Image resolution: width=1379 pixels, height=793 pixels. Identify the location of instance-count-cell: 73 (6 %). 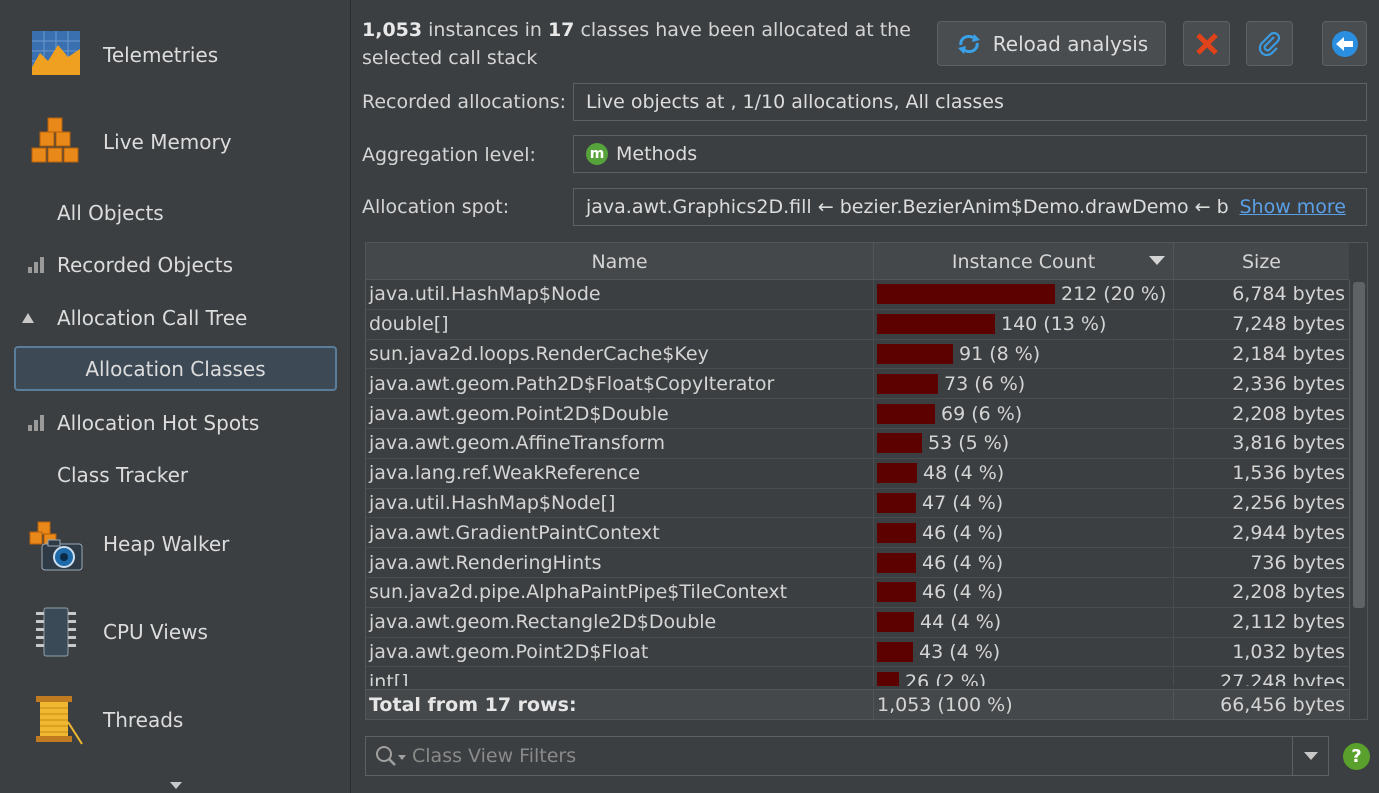
(1024, 384).